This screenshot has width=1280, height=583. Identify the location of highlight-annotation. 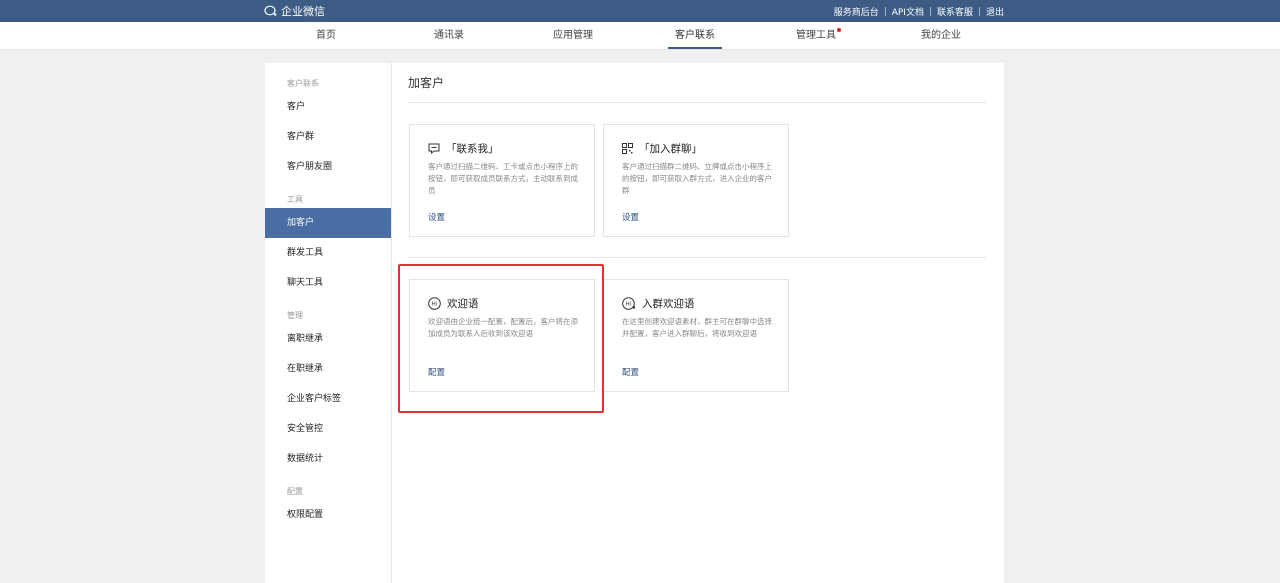
(501, 338).